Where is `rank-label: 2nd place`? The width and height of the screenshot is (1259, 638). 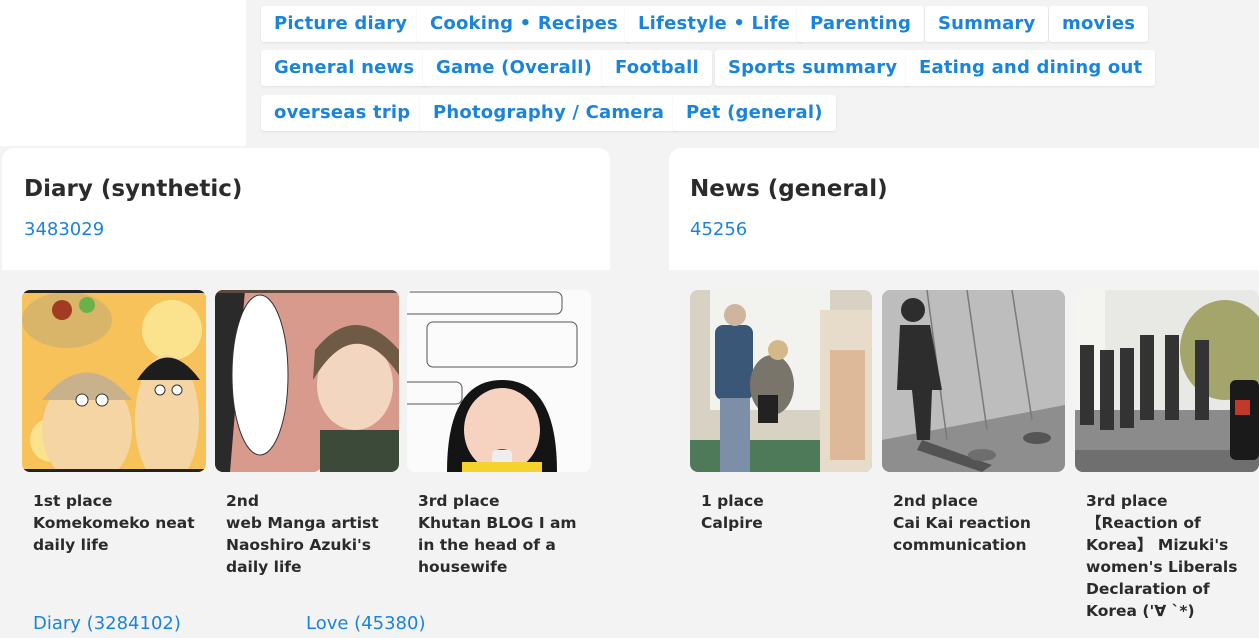
rank-label: 2nd place is located at coordinates (935, 501).